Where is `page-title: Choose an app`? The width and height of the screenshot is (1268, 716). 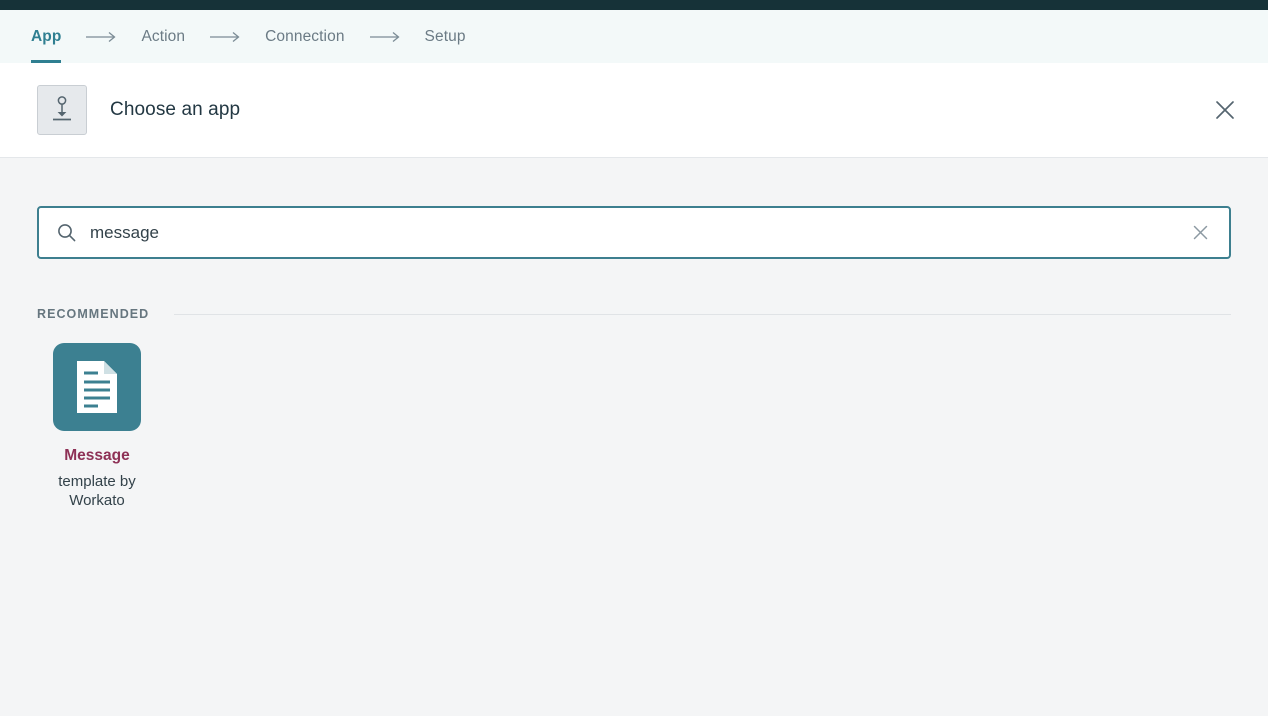 page-title: Choose an app is located at coordinates (175, 109).